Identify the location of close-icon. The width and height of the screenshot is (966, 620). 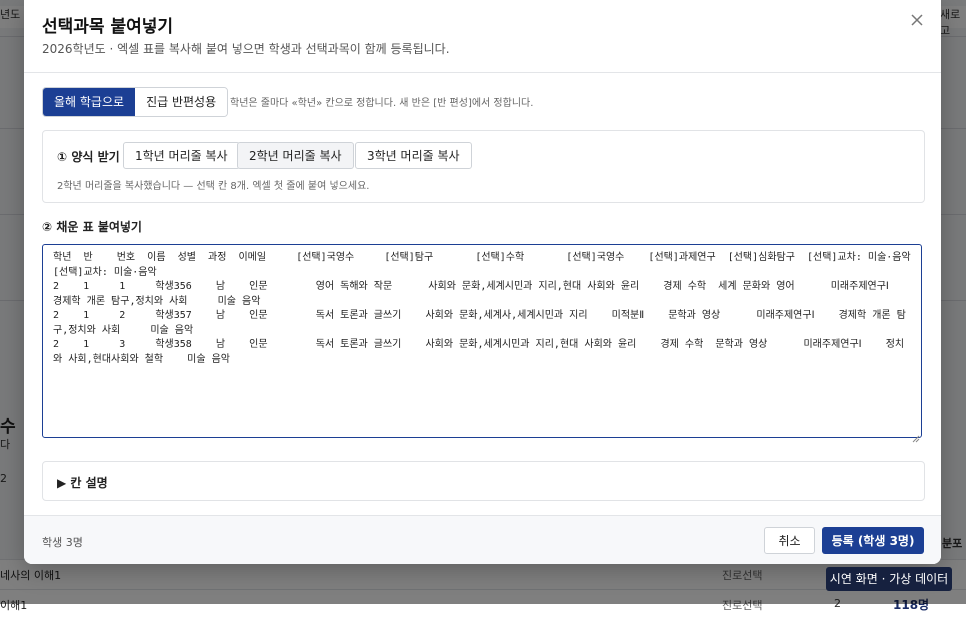
(917, 20).